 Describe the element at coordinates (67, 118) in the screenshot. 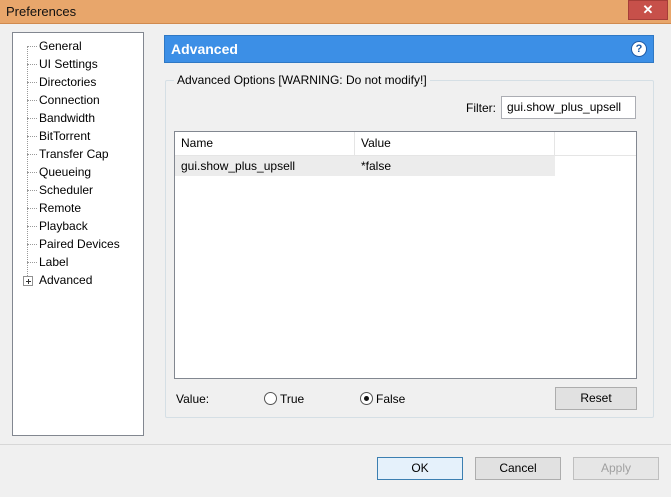

I see `nav-item-label: Bandwidth` at that location.